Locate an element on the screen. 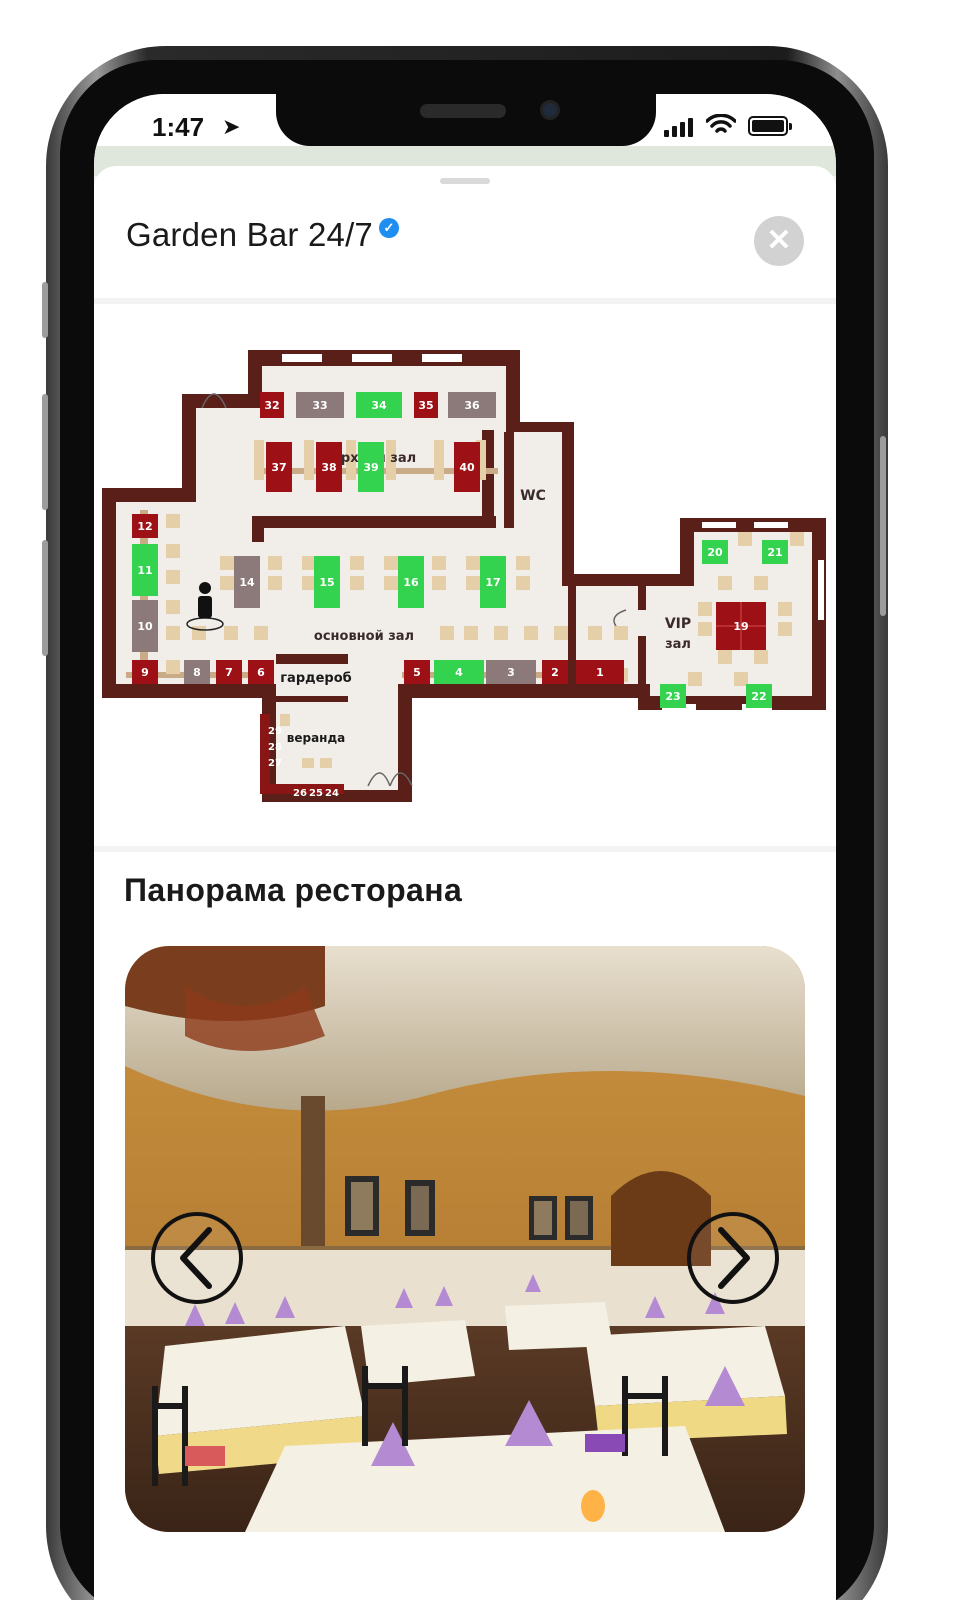 This screenshot has width=964, height=1600. table-33: 33 is located at coordinates (320, 405).